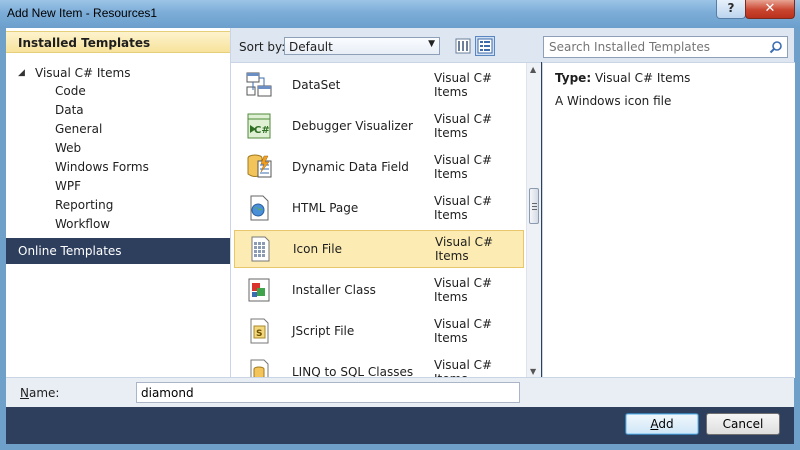  Describe the element at coordinates (352, 126) in the screenshot. I see `template-name: Debugger Visualizer` at that location.